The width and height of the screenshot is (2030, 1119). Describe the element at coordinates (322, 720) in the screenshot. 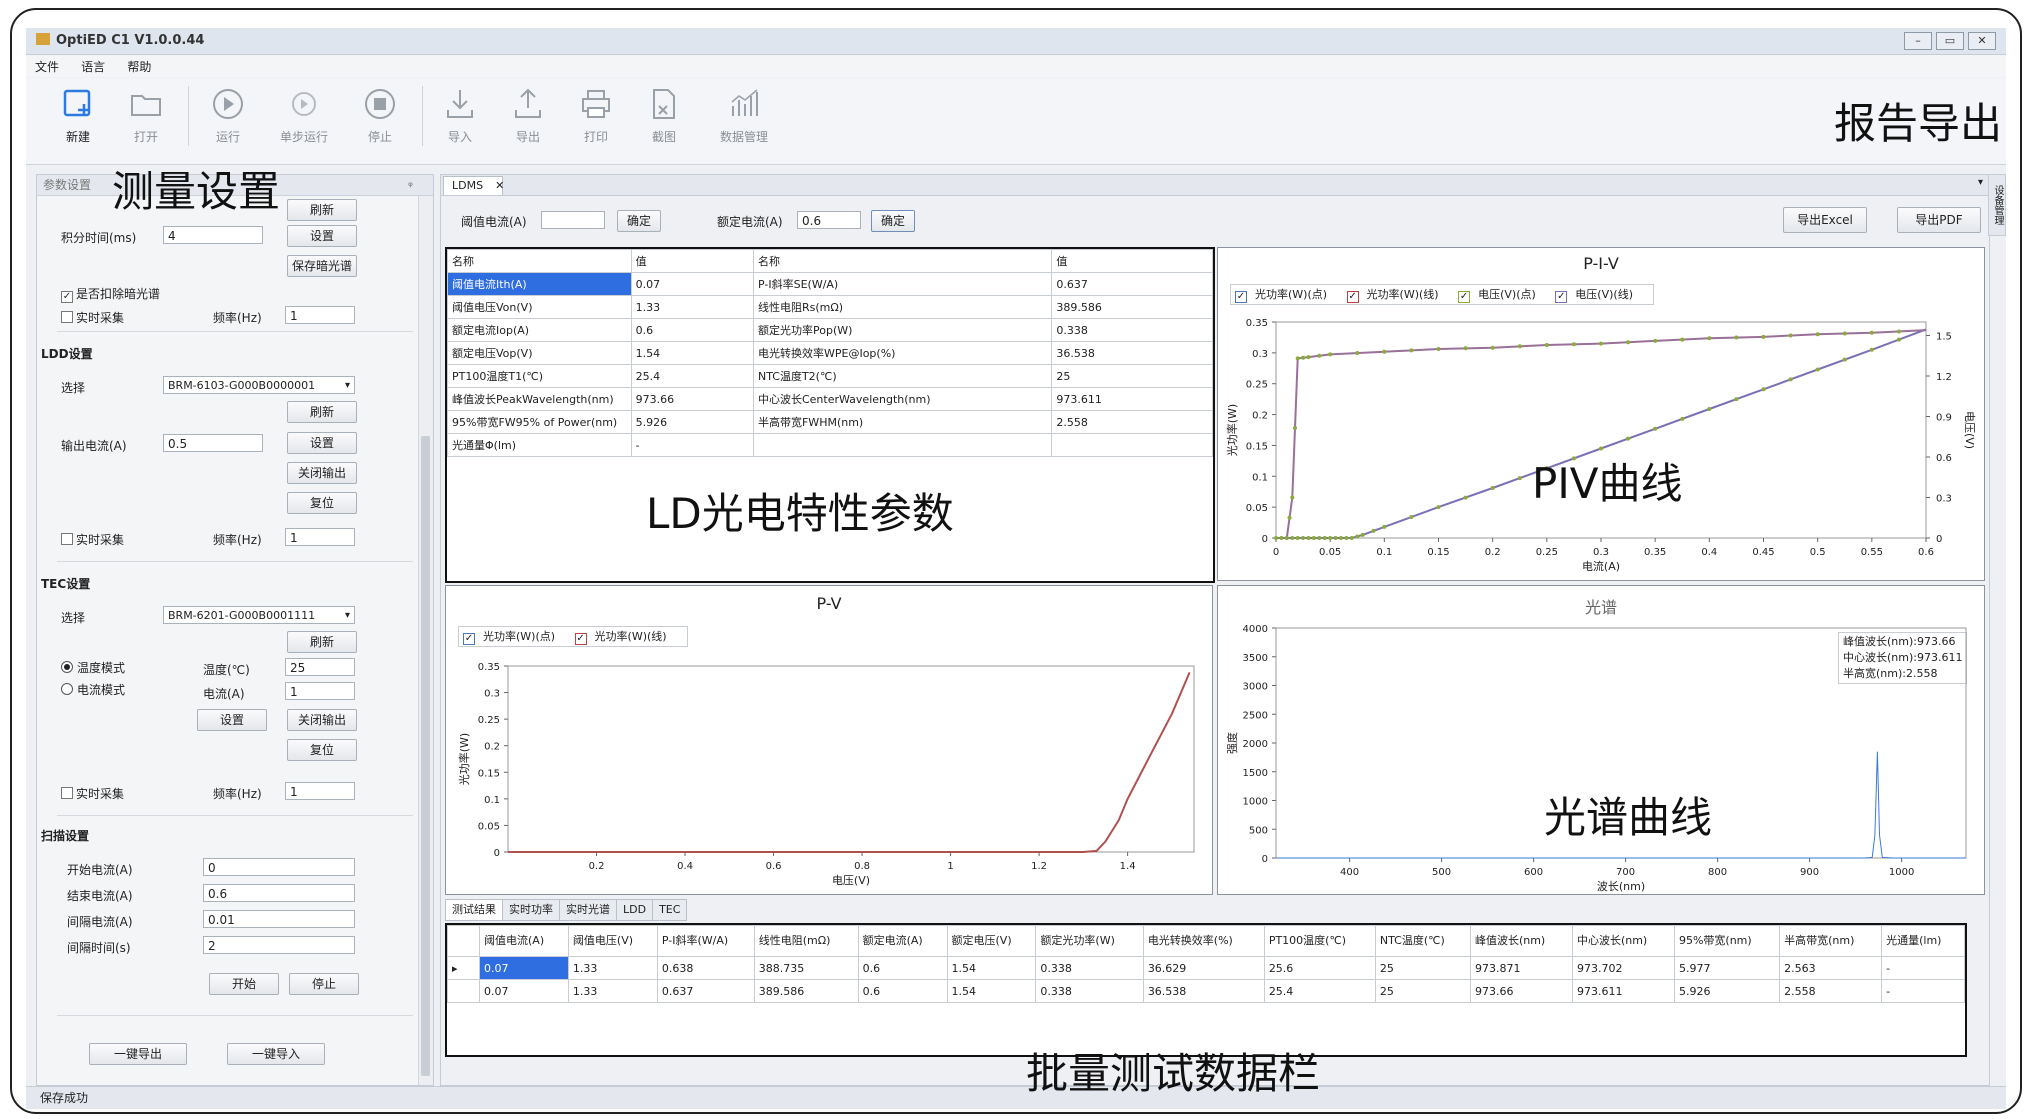

I see `tec-close-output-button: 关闭输出` at that location.